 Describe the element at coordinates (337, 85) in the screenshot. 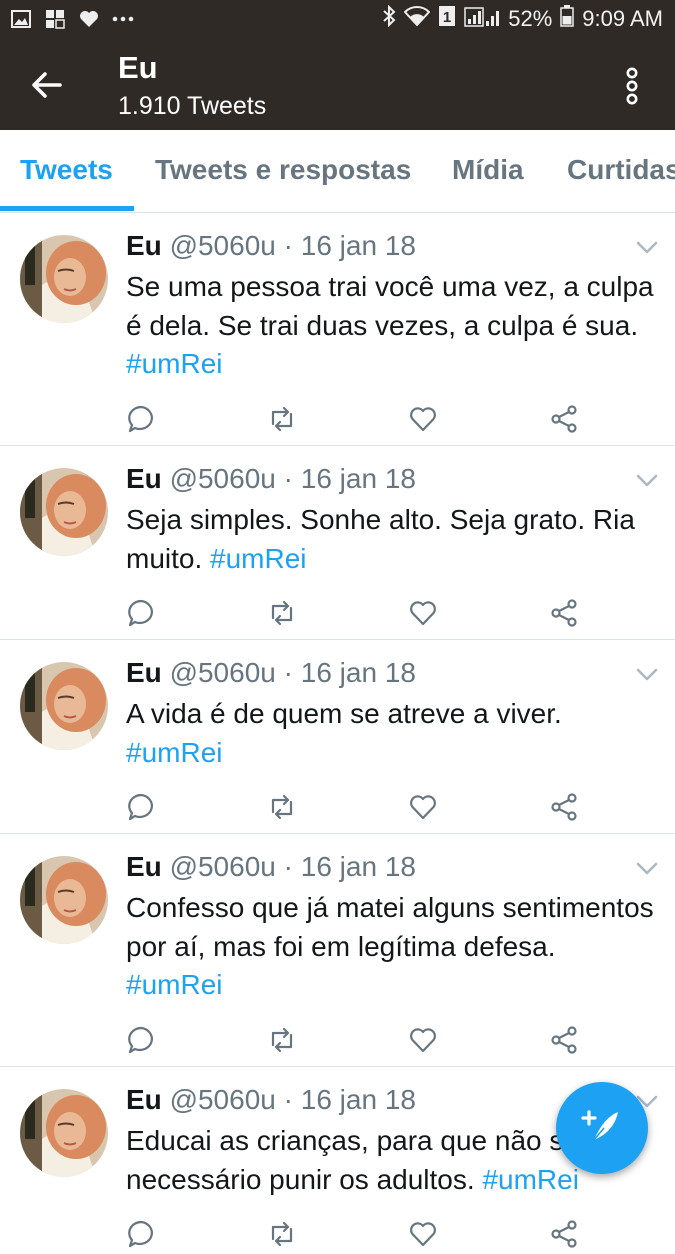

I see `profile-header: Eu 1.910 Tweets` at that location.